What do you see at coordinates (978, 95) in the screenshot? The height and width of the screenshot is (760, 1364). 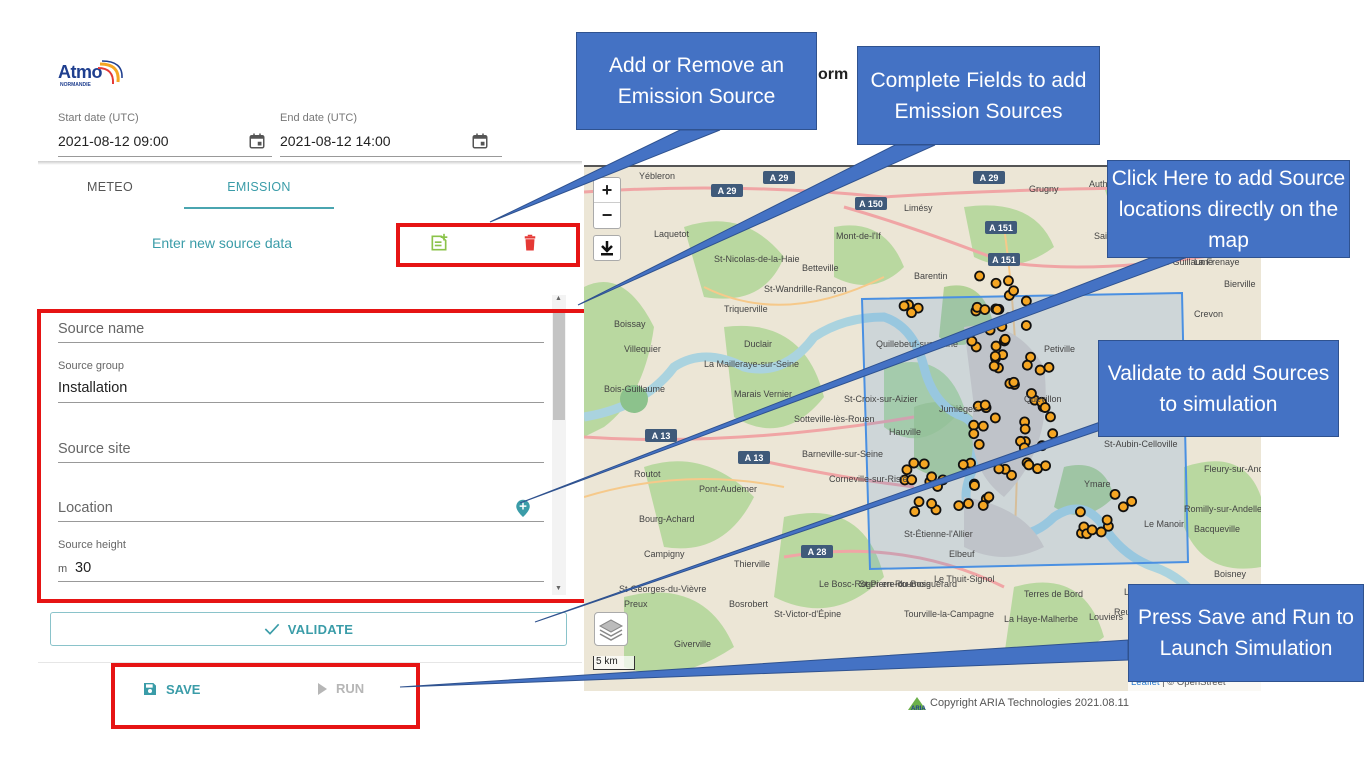 I see `callout-complete-fields: Complete Fields to add Emission Sources` at bounding box center [978, 95].